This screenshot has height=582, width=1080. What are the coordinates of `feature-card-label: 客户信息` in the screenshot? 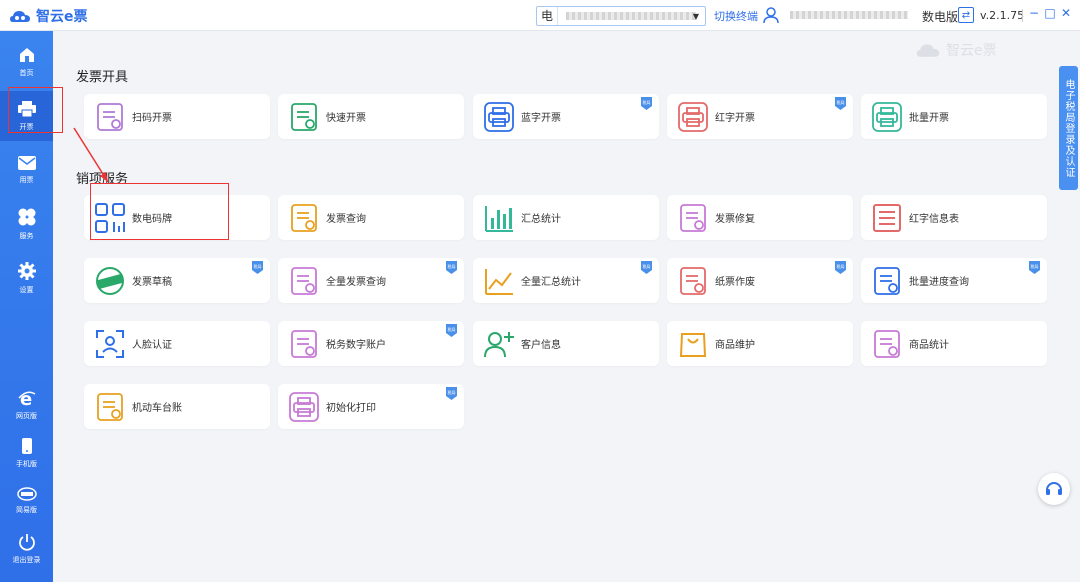 It's located at (541, 345).